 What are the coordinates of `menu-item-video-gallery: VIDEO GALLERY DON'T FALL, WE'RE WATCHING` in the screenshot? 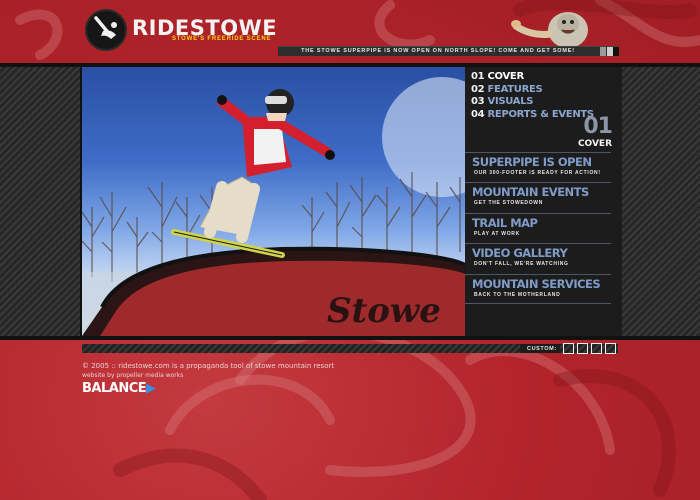 It's located at (538, 258).